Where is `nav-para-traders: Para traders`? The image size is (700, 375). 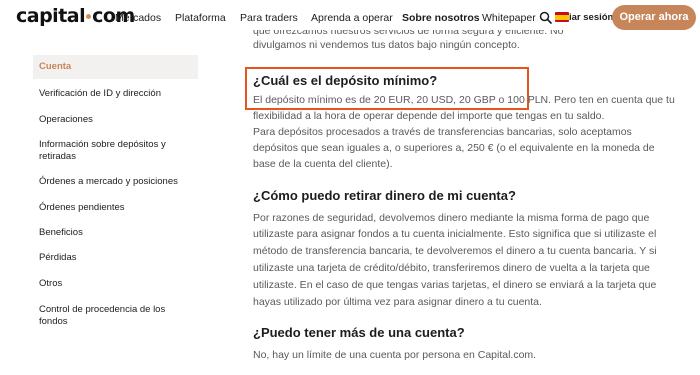
nav-para-traders: Para traders is located at coordinates (269, 18).